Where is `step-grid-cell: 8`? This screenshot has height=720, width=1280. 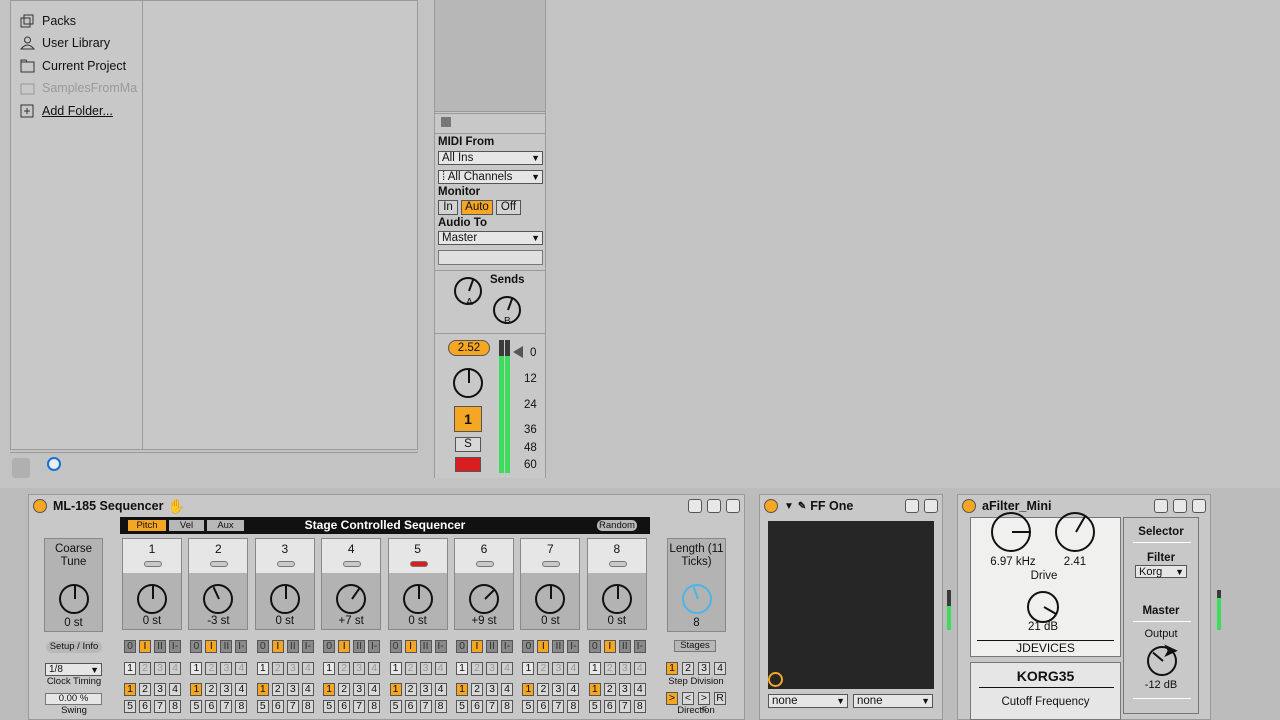
step-grid-cell: 8 is located at coordinates (573, 706).